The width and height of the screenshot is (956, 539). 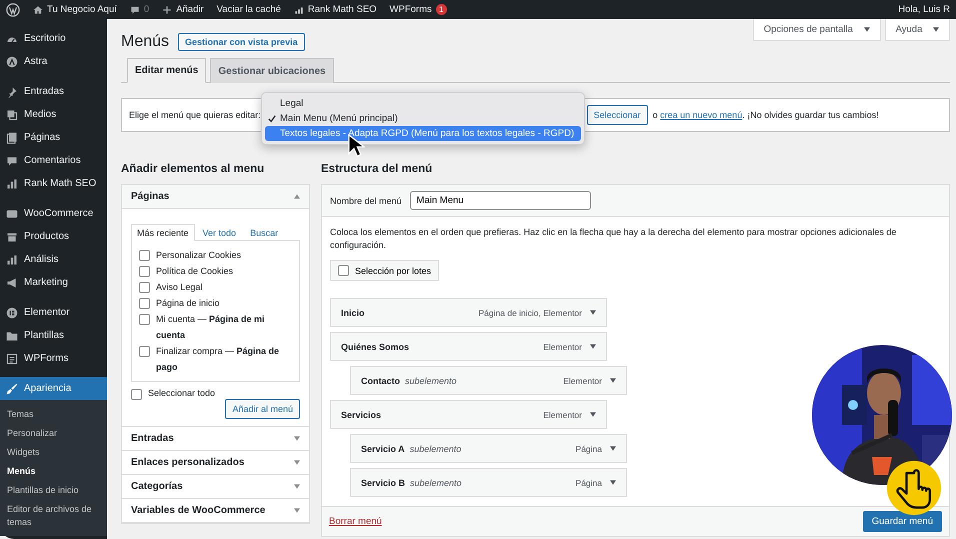 What do you see at coordinates (53, 452) in the screenshot?
I see `submenu-item: Widgets` at bounding box center [53, 452].